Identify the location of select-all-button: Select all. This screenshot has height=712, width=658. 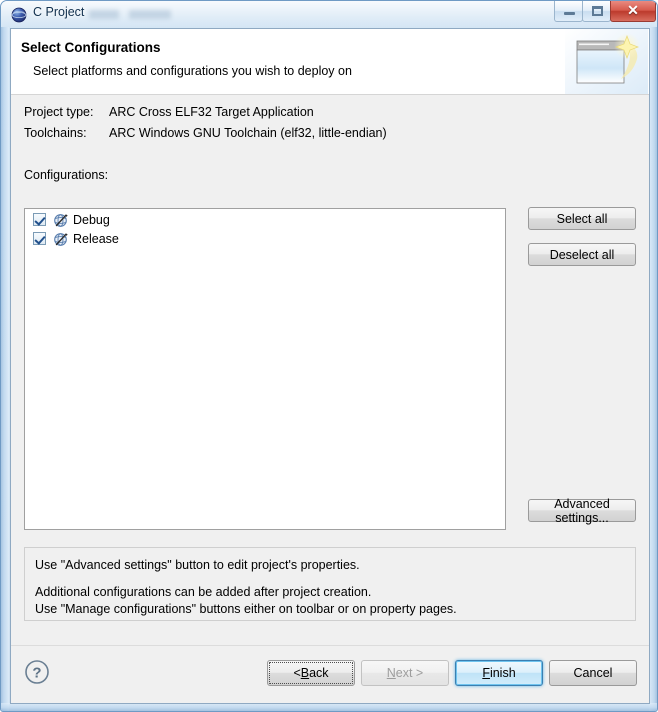
(582, 218).